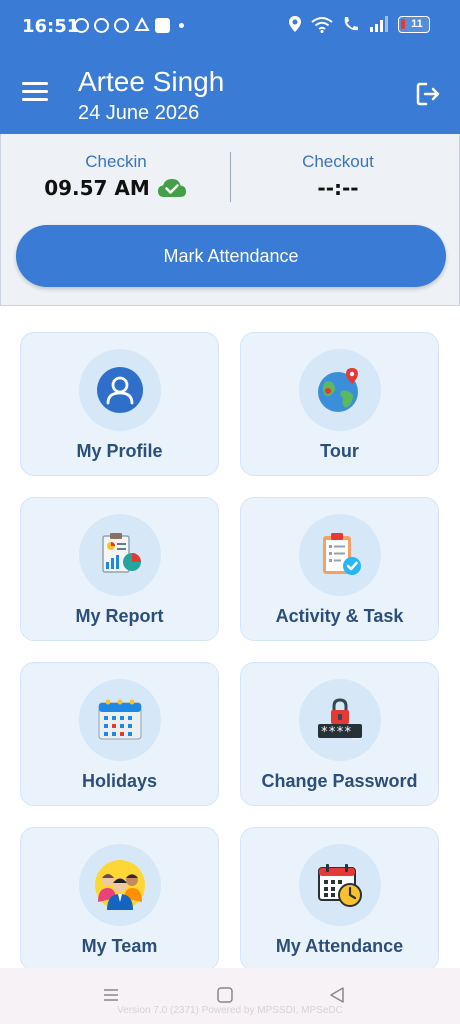  I want to click on checkin-value: 09.57 AM, so click(116, 188).